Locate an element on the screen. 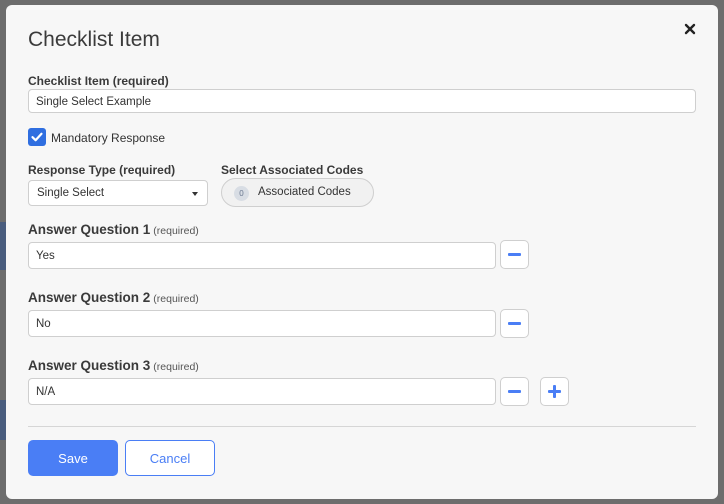 This screenshot has height=504, width=724. plus-icon is located at coordinates (554, 391).